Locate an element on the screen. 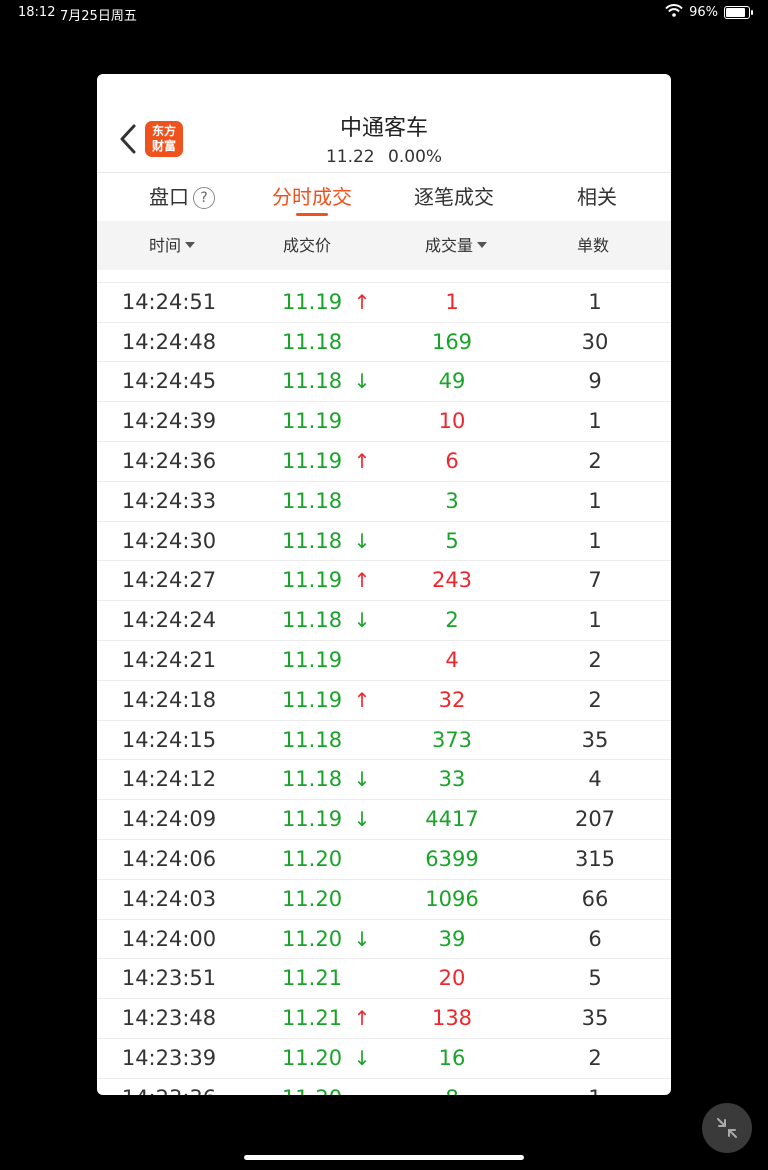 This screenshot has height=1170, width=768. table-row: 14:24:24 11.18 ↓ 2 1 is located at coordinates (384, 621).